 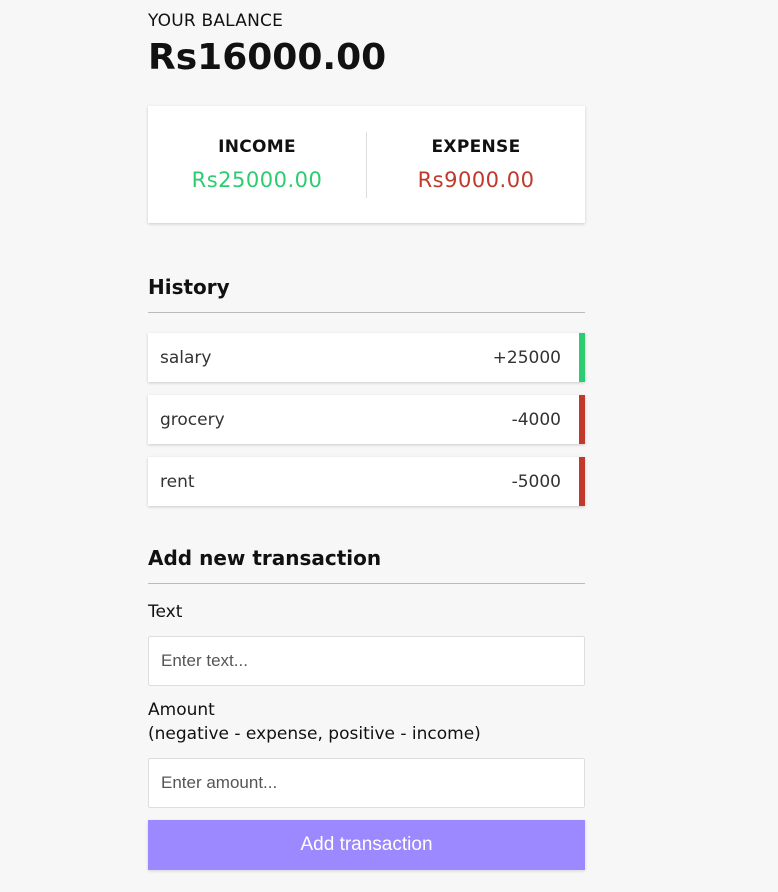 What do you see at coordinates (257, 146) in the screenshot?
I see `income-label: INCOME` at bounding box center [257, 146].